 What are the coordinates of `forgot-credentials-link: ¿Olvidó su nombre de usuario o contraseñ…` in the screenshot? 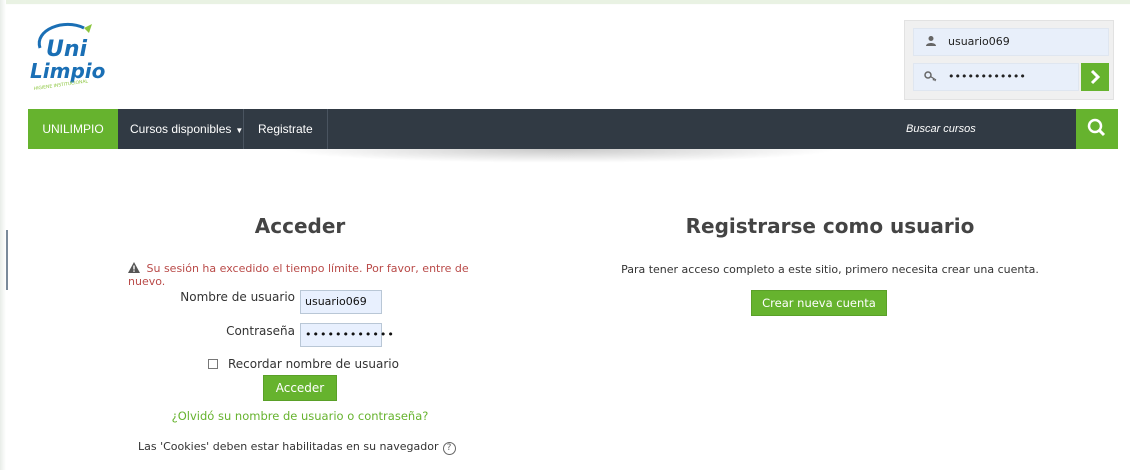 It's located at (300, 416).